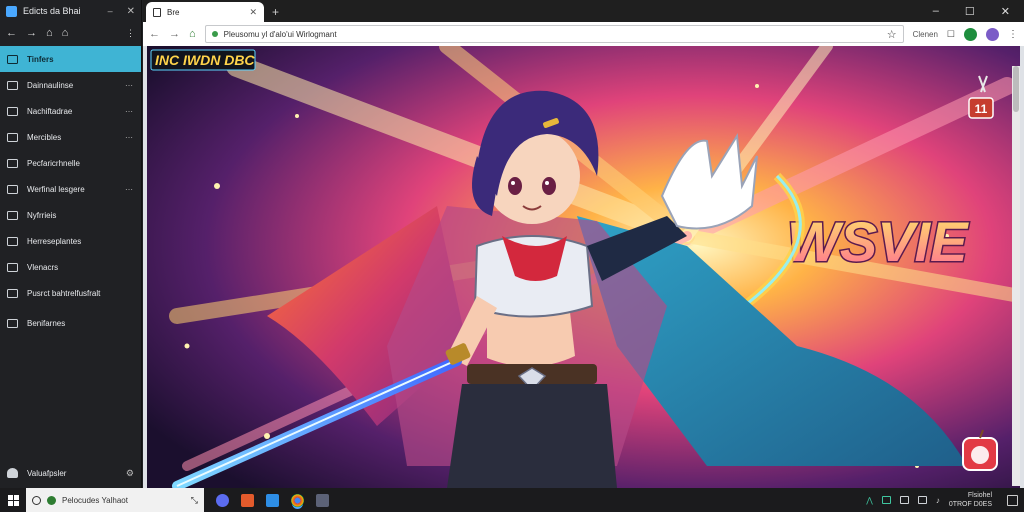  What do you see at coordinates (70, 241) in the screenshot?
I see `sidebar-item: Herreseplantes` at bounding box center [70, 241].